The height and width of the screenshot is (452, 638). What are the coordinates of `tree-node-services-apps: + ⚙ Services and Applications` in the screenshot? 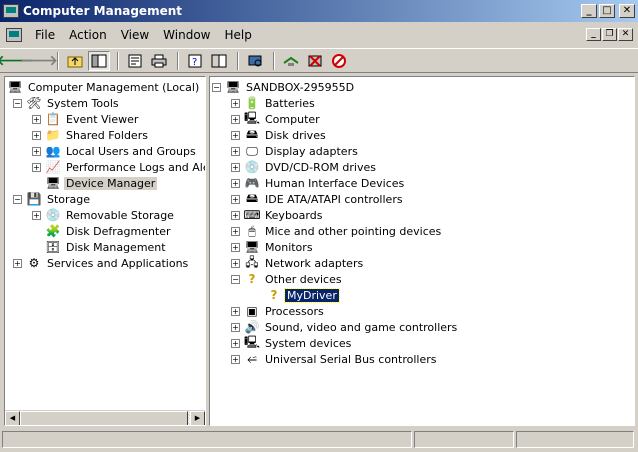 It's located at (105, 263).